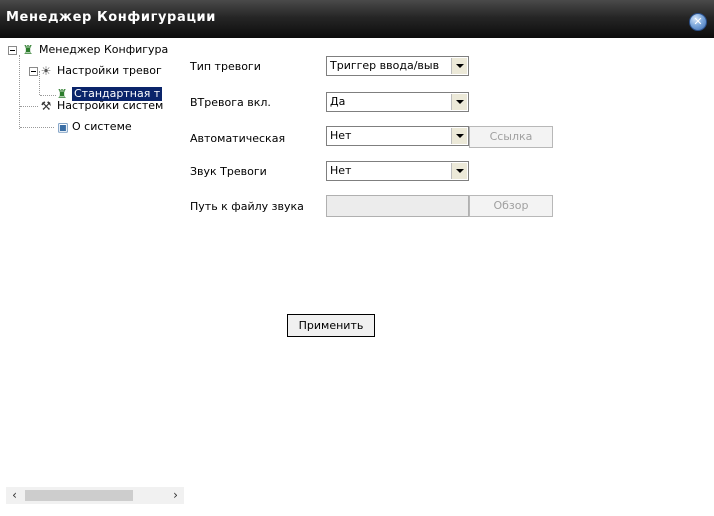  Describe the element at coordinates (14, 495) in the screenshot. I see `scroll-left-icon: ‹` at that location.